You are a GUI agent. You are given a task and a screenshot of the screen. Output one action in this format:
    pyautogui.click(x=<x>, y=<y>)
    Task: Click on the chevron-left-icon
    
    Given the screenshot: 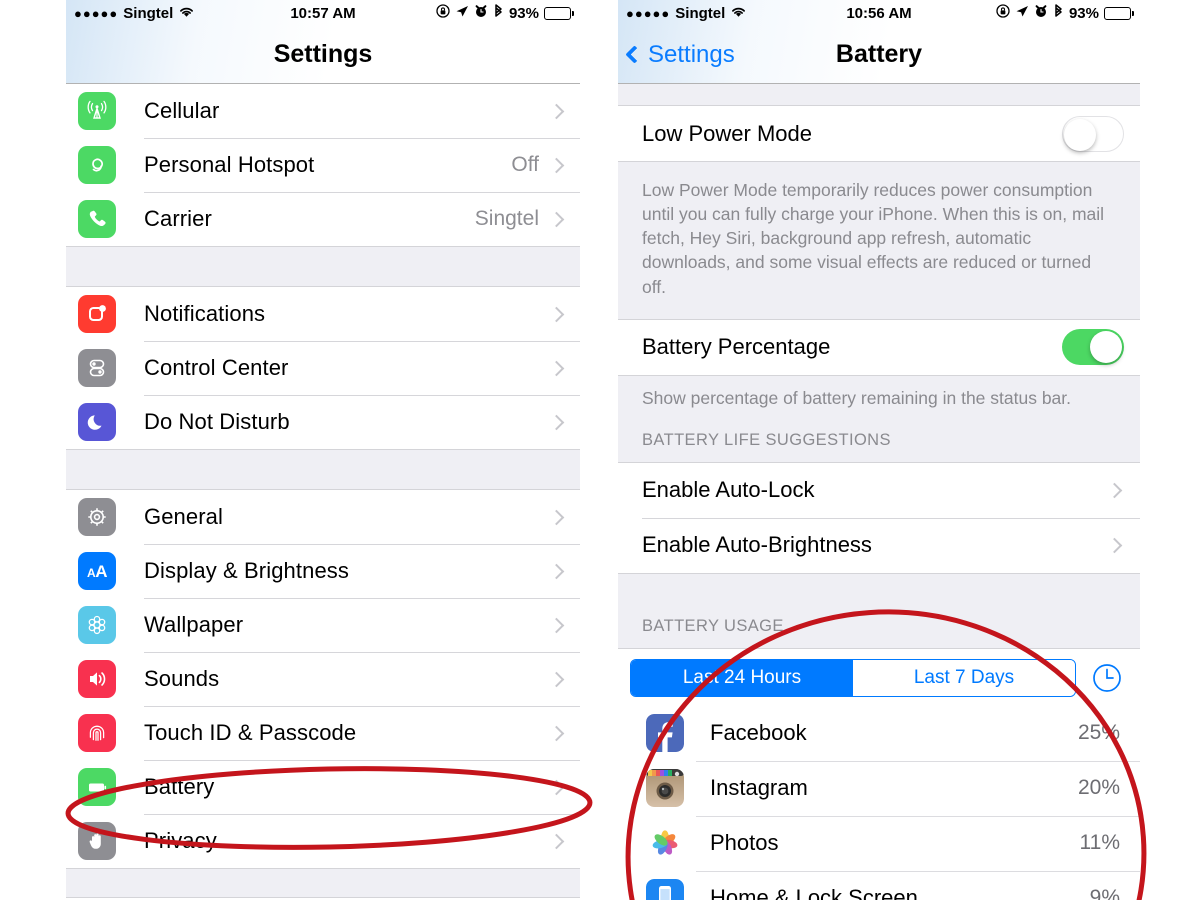 What is the action you would take?
    pyautogui.click(x=634, y=54)
    